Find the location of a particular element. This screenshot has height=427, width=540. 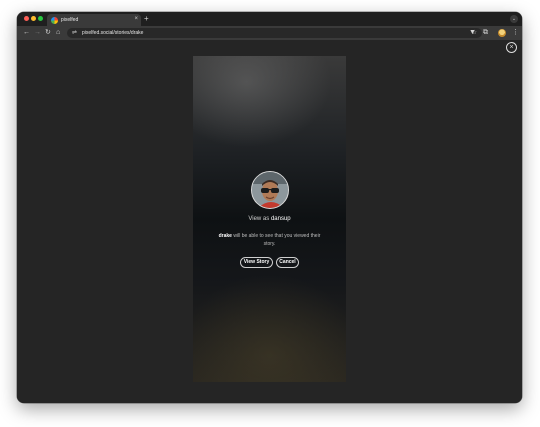

reload-icon: ↻ is located at coordinates (48, 33).